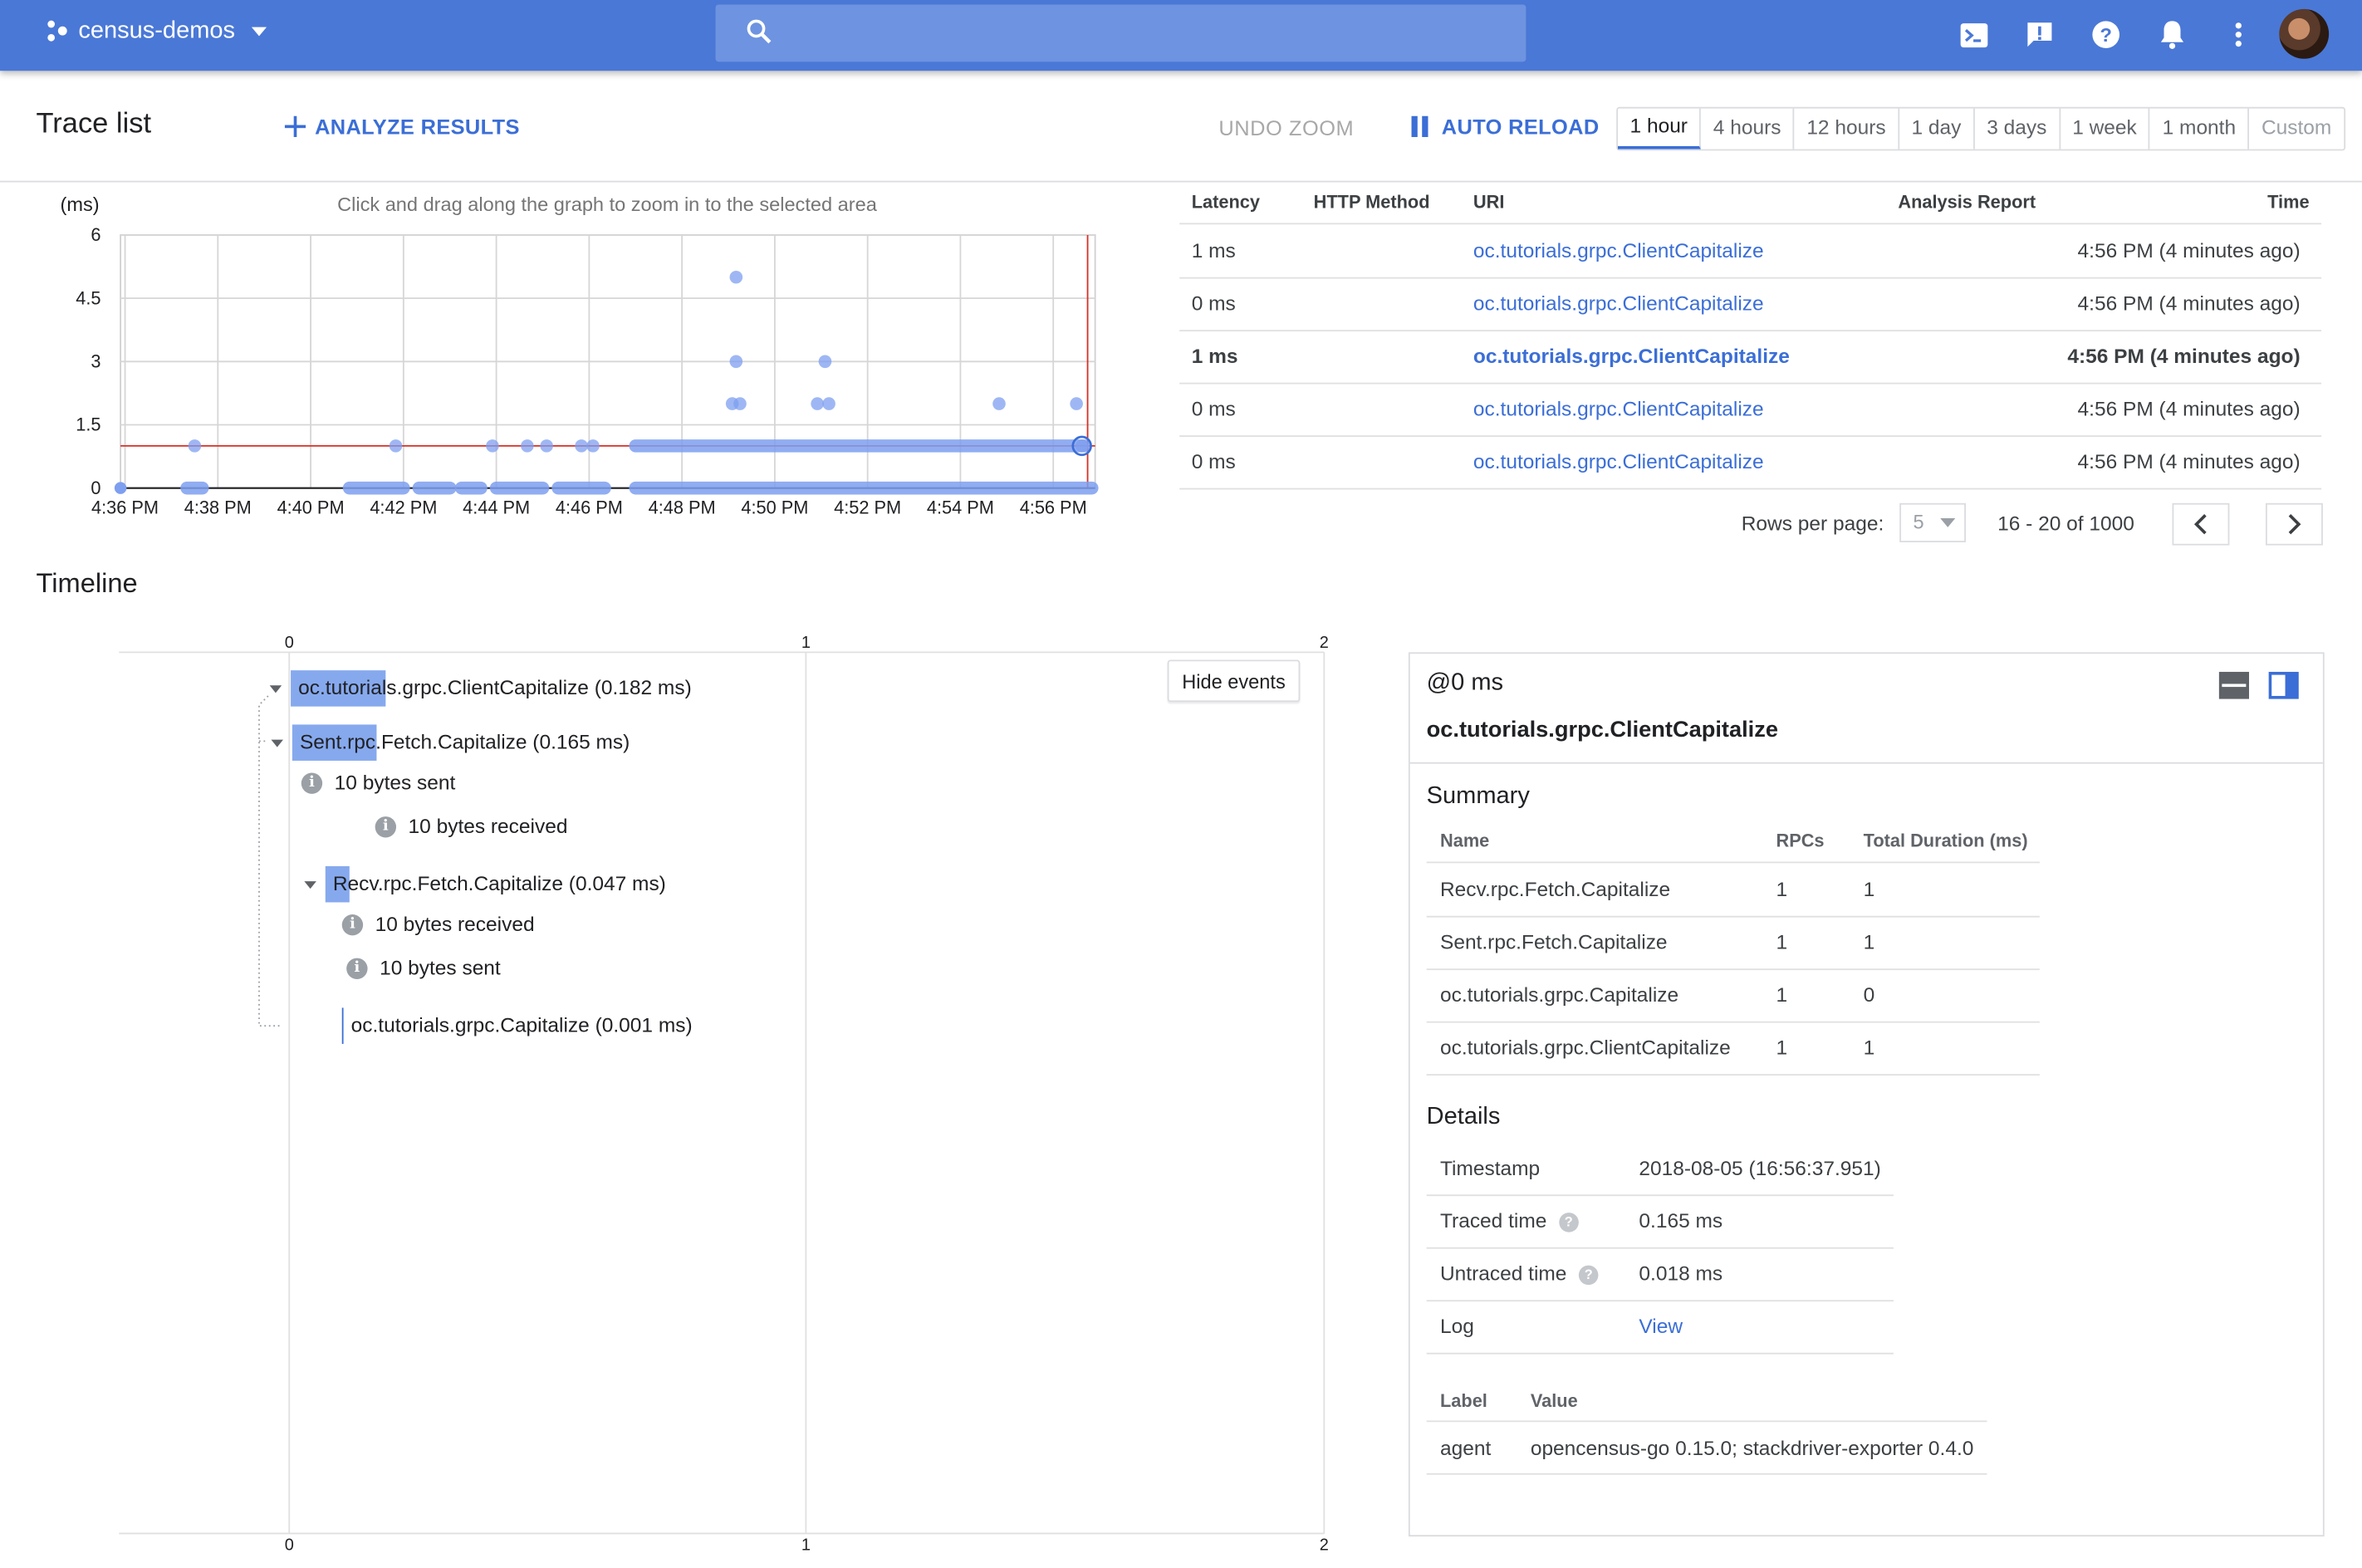  Describe the element at coordinates (2172, 34) in the screenshot. I see `bell-icon` at that location.